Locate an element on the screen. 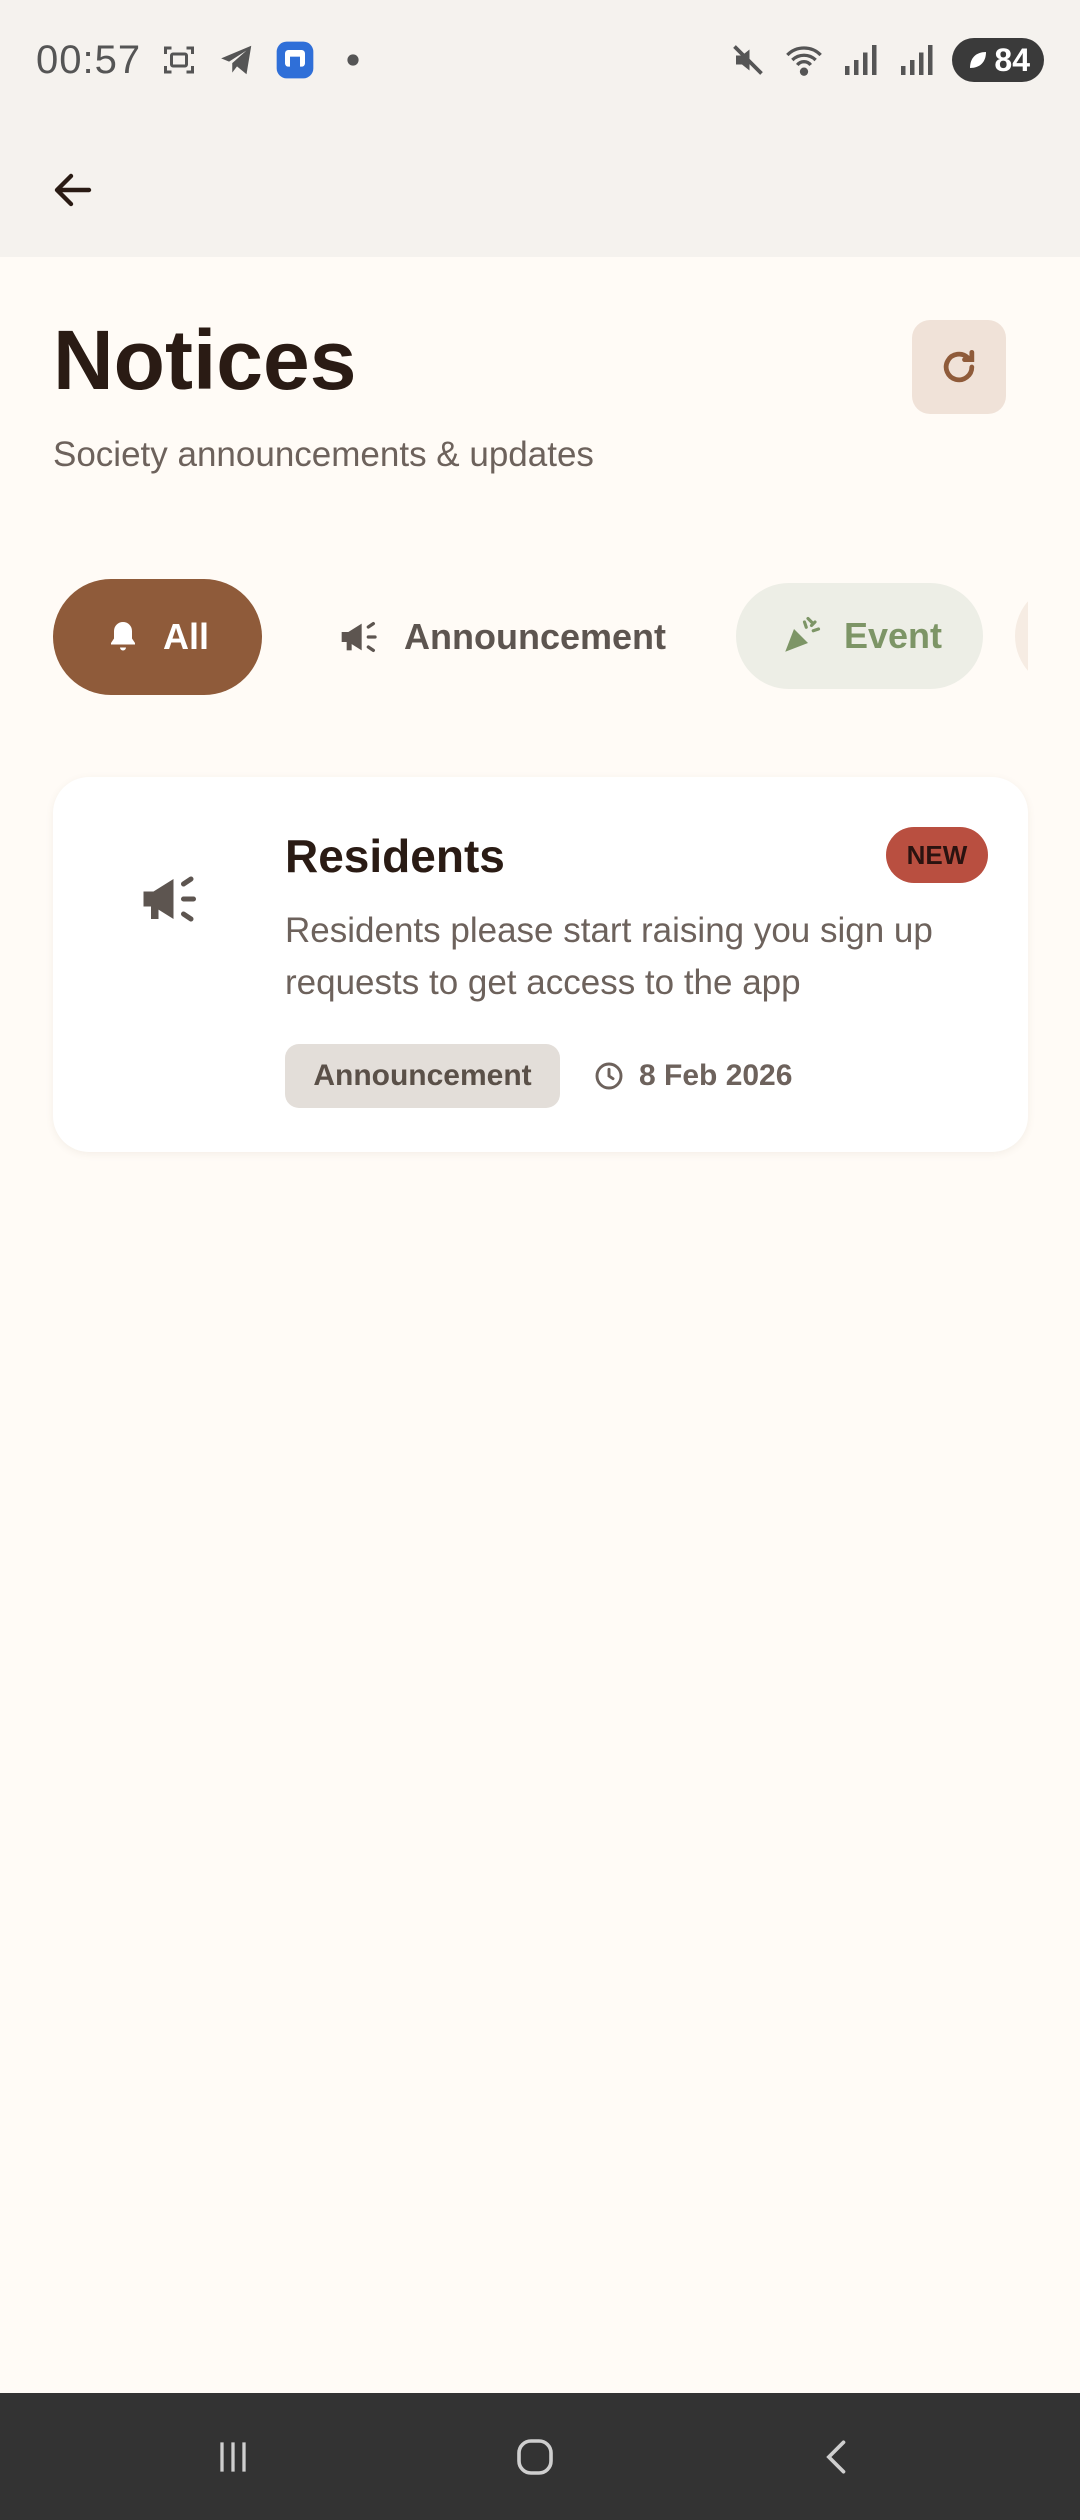 Image resolution: width=1080 pixels, height=2520 pixels. filter-chip-label: Event is located at coordinates (893, 635).